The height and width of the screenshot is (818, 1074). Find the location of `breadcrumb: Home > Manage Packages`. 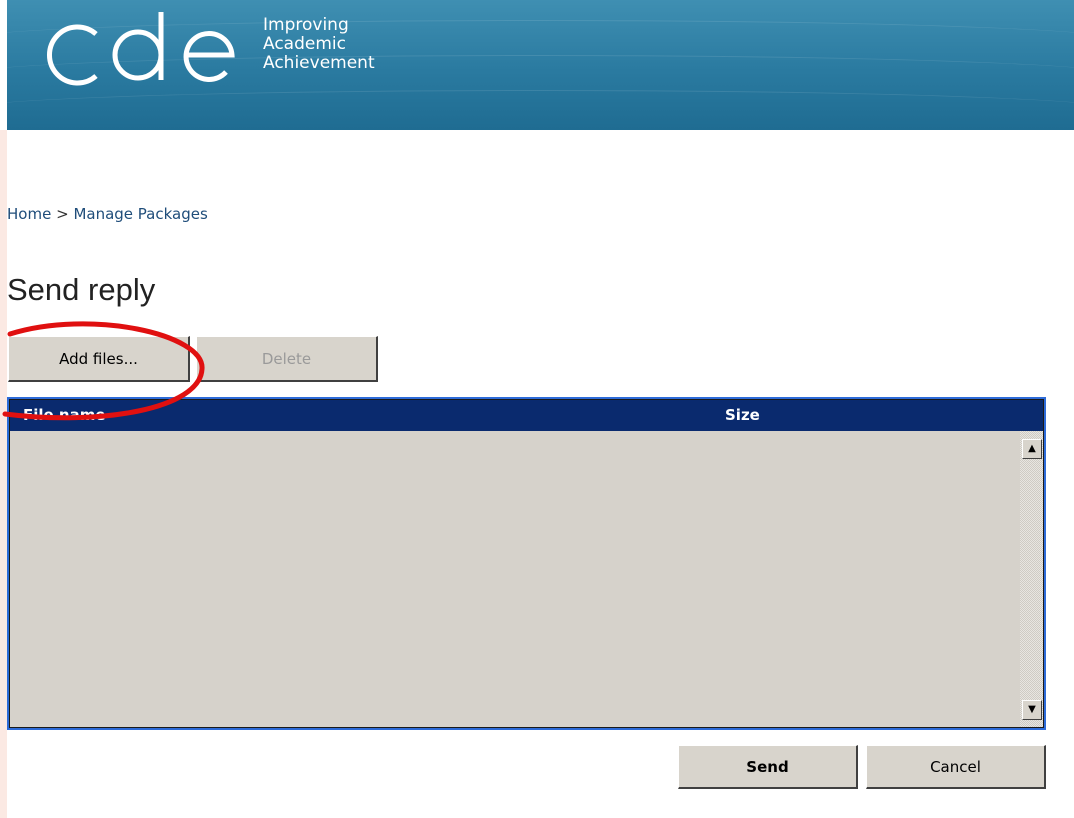

breadcrumb: Home > Manage Packages is located at coordinates (107, 214).